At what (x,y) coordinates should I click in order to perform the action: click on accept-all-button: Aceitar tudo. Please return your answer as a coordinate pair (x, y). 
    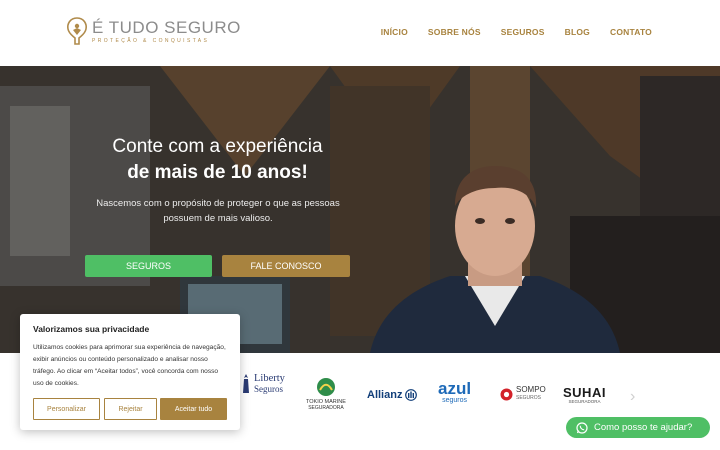
    Looking at the image, I should click on (193, 409).